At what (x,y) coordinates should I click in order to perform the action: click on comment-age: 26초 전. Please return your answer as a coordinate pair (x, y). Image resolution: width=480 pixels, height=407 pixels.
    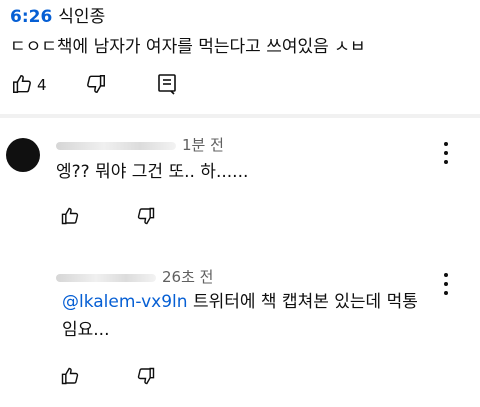
    Looking at the image, I should click on (188, 277).